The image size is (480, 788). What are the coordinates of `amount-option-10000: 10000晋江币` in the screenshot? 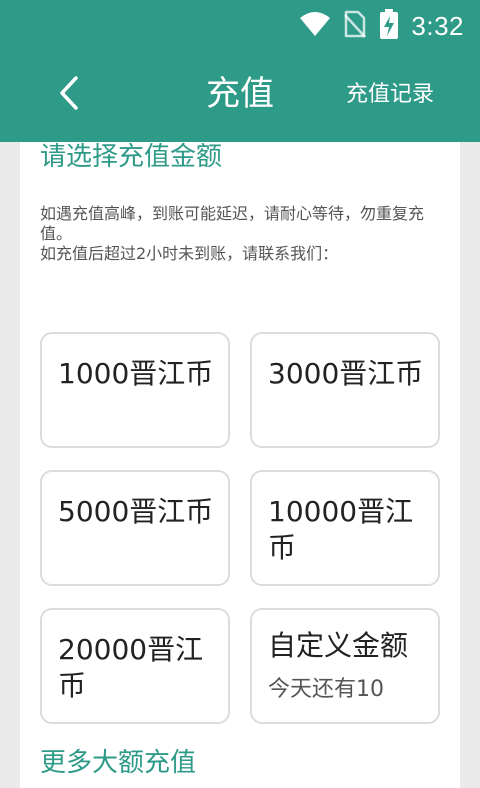 It's located at (345, 528).